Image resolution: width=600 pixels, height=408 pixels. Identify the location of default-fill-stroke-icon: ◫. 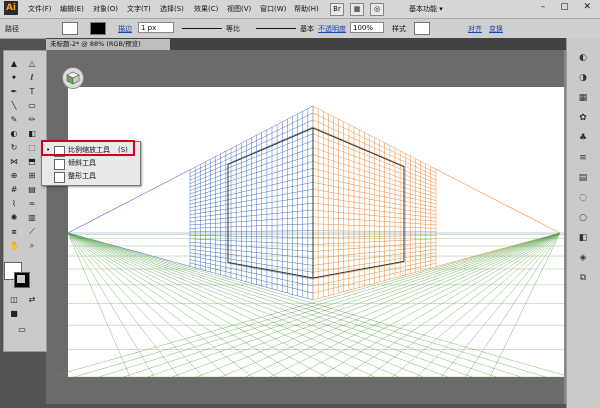
(14, 299).